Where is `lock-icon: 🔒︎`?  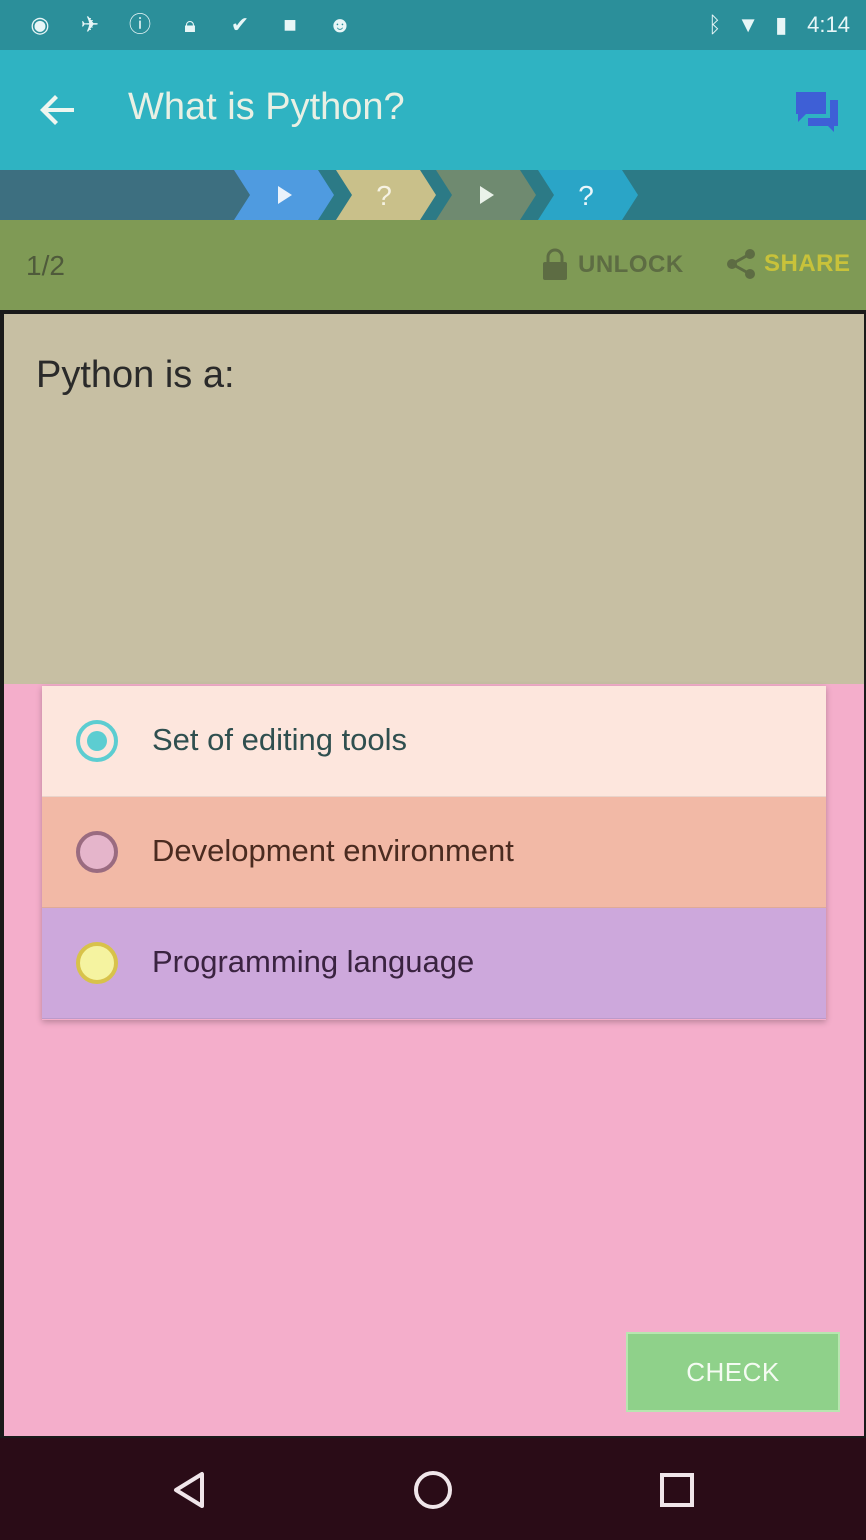
lock-icon: 🔒︎ is located at coordinates (190, 24).